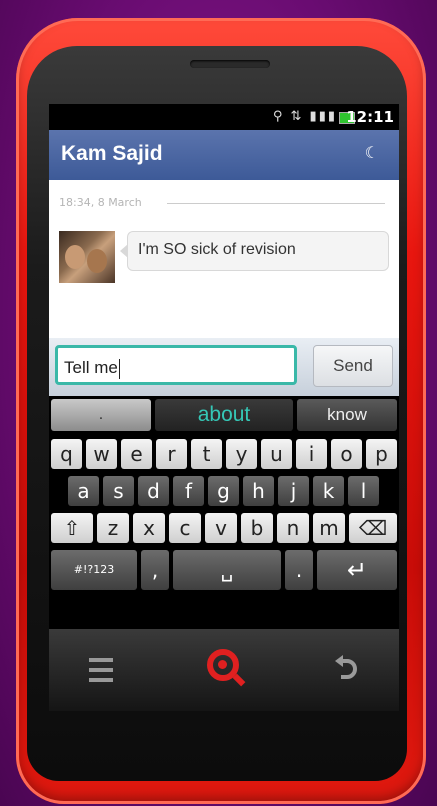 The width and height of the screenshot is (437, 806). What do you see at coordinates (346, 454) in the screenshot?
I see `key-o: o` at bounding box center [346, 454].